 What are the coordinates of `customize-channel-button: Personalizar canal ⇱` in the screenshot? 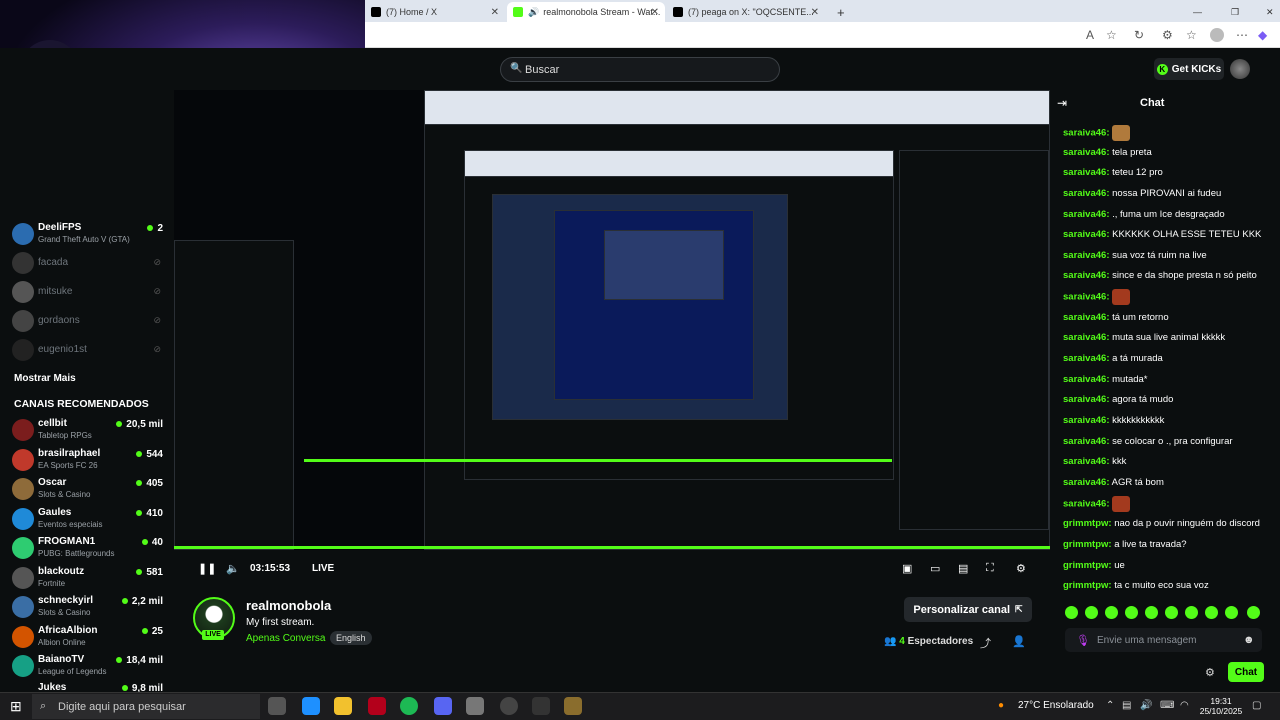 It's located at (968, 609).